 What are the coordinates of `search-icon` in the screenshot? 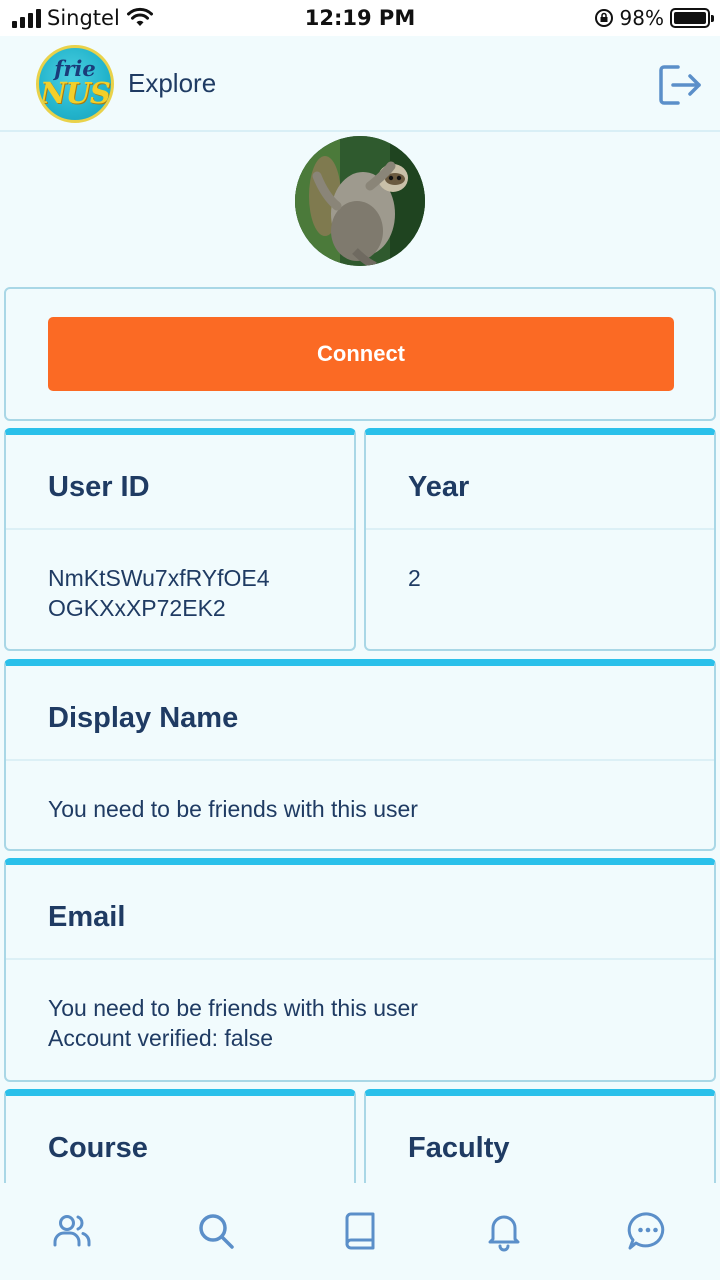 It's located at (216, 1231).